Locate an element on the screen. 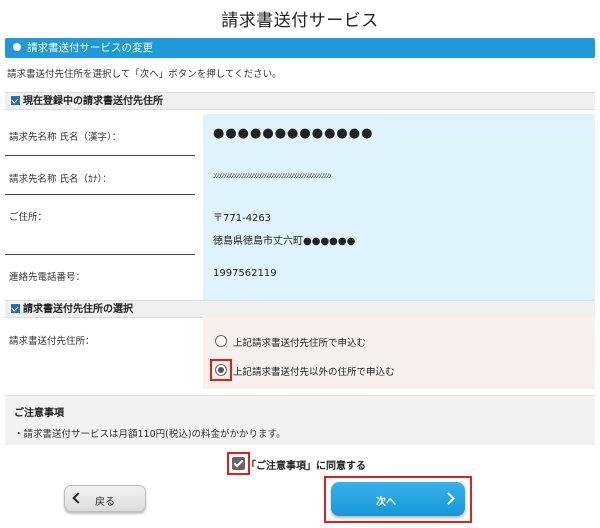 The height and width of the screenshot is (528, 600). destination-label: 請求書送付先住所： is located at coordinates (52, 341).